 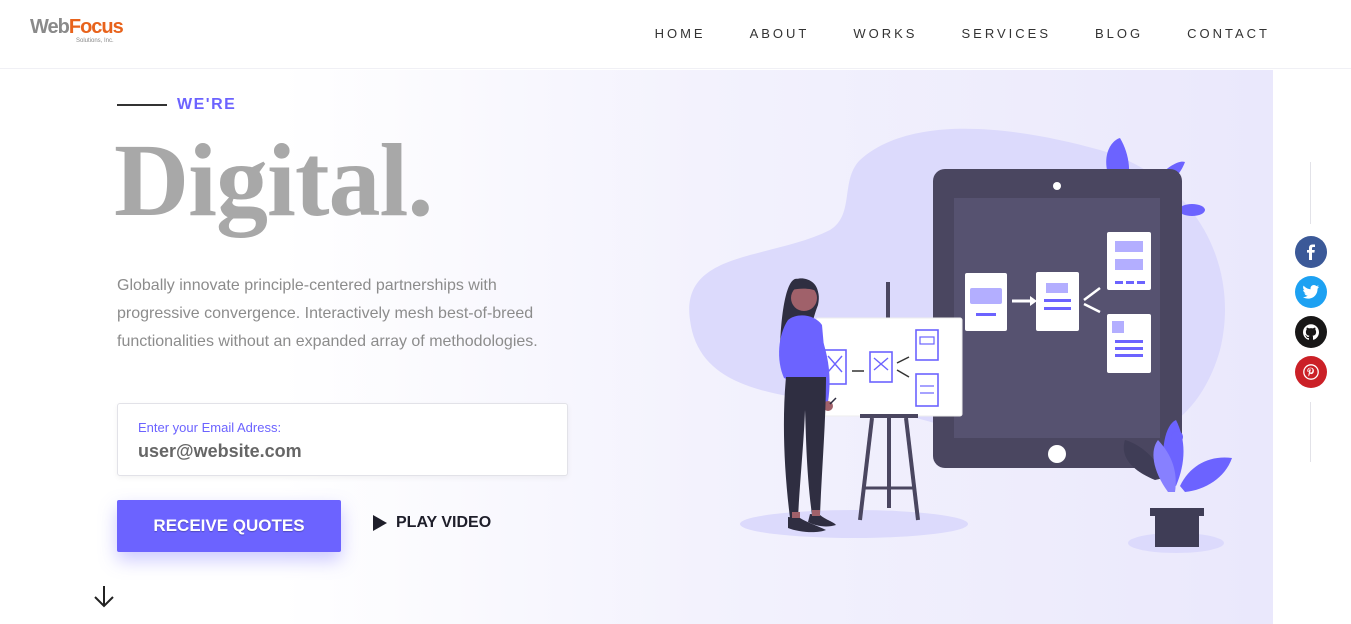 I want to click on nav-blog: BLOG, so click(x=1119, y=33).